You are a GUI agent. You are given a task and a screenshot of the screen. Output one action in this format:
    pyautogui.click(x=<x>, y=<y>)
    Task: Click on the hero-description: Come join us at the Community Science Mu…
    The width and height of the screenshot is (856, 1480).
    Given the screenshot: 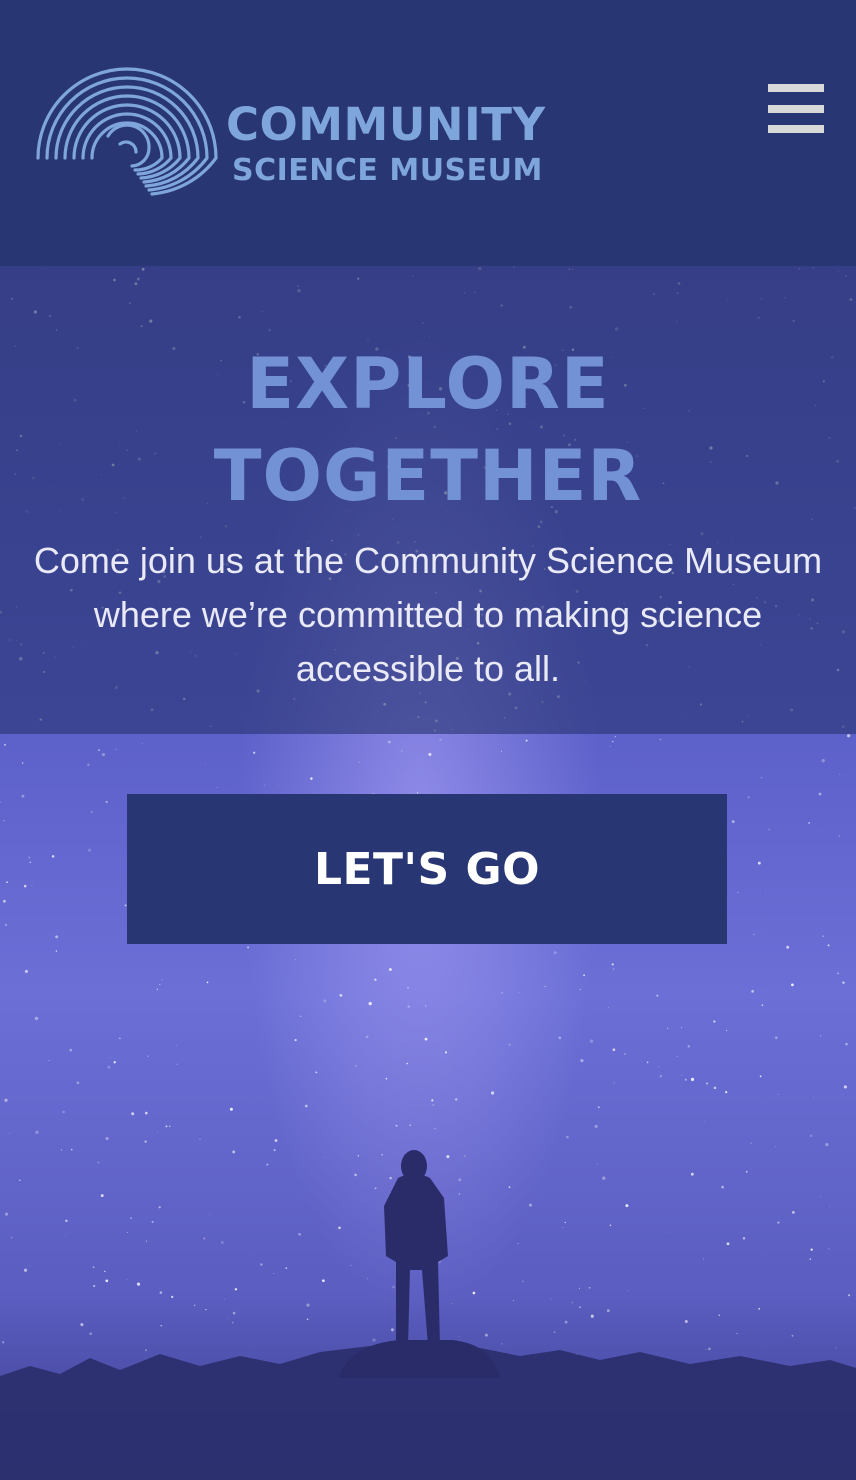 What is the action you would take?
    pyautogui.click(x=428, y=614)
    